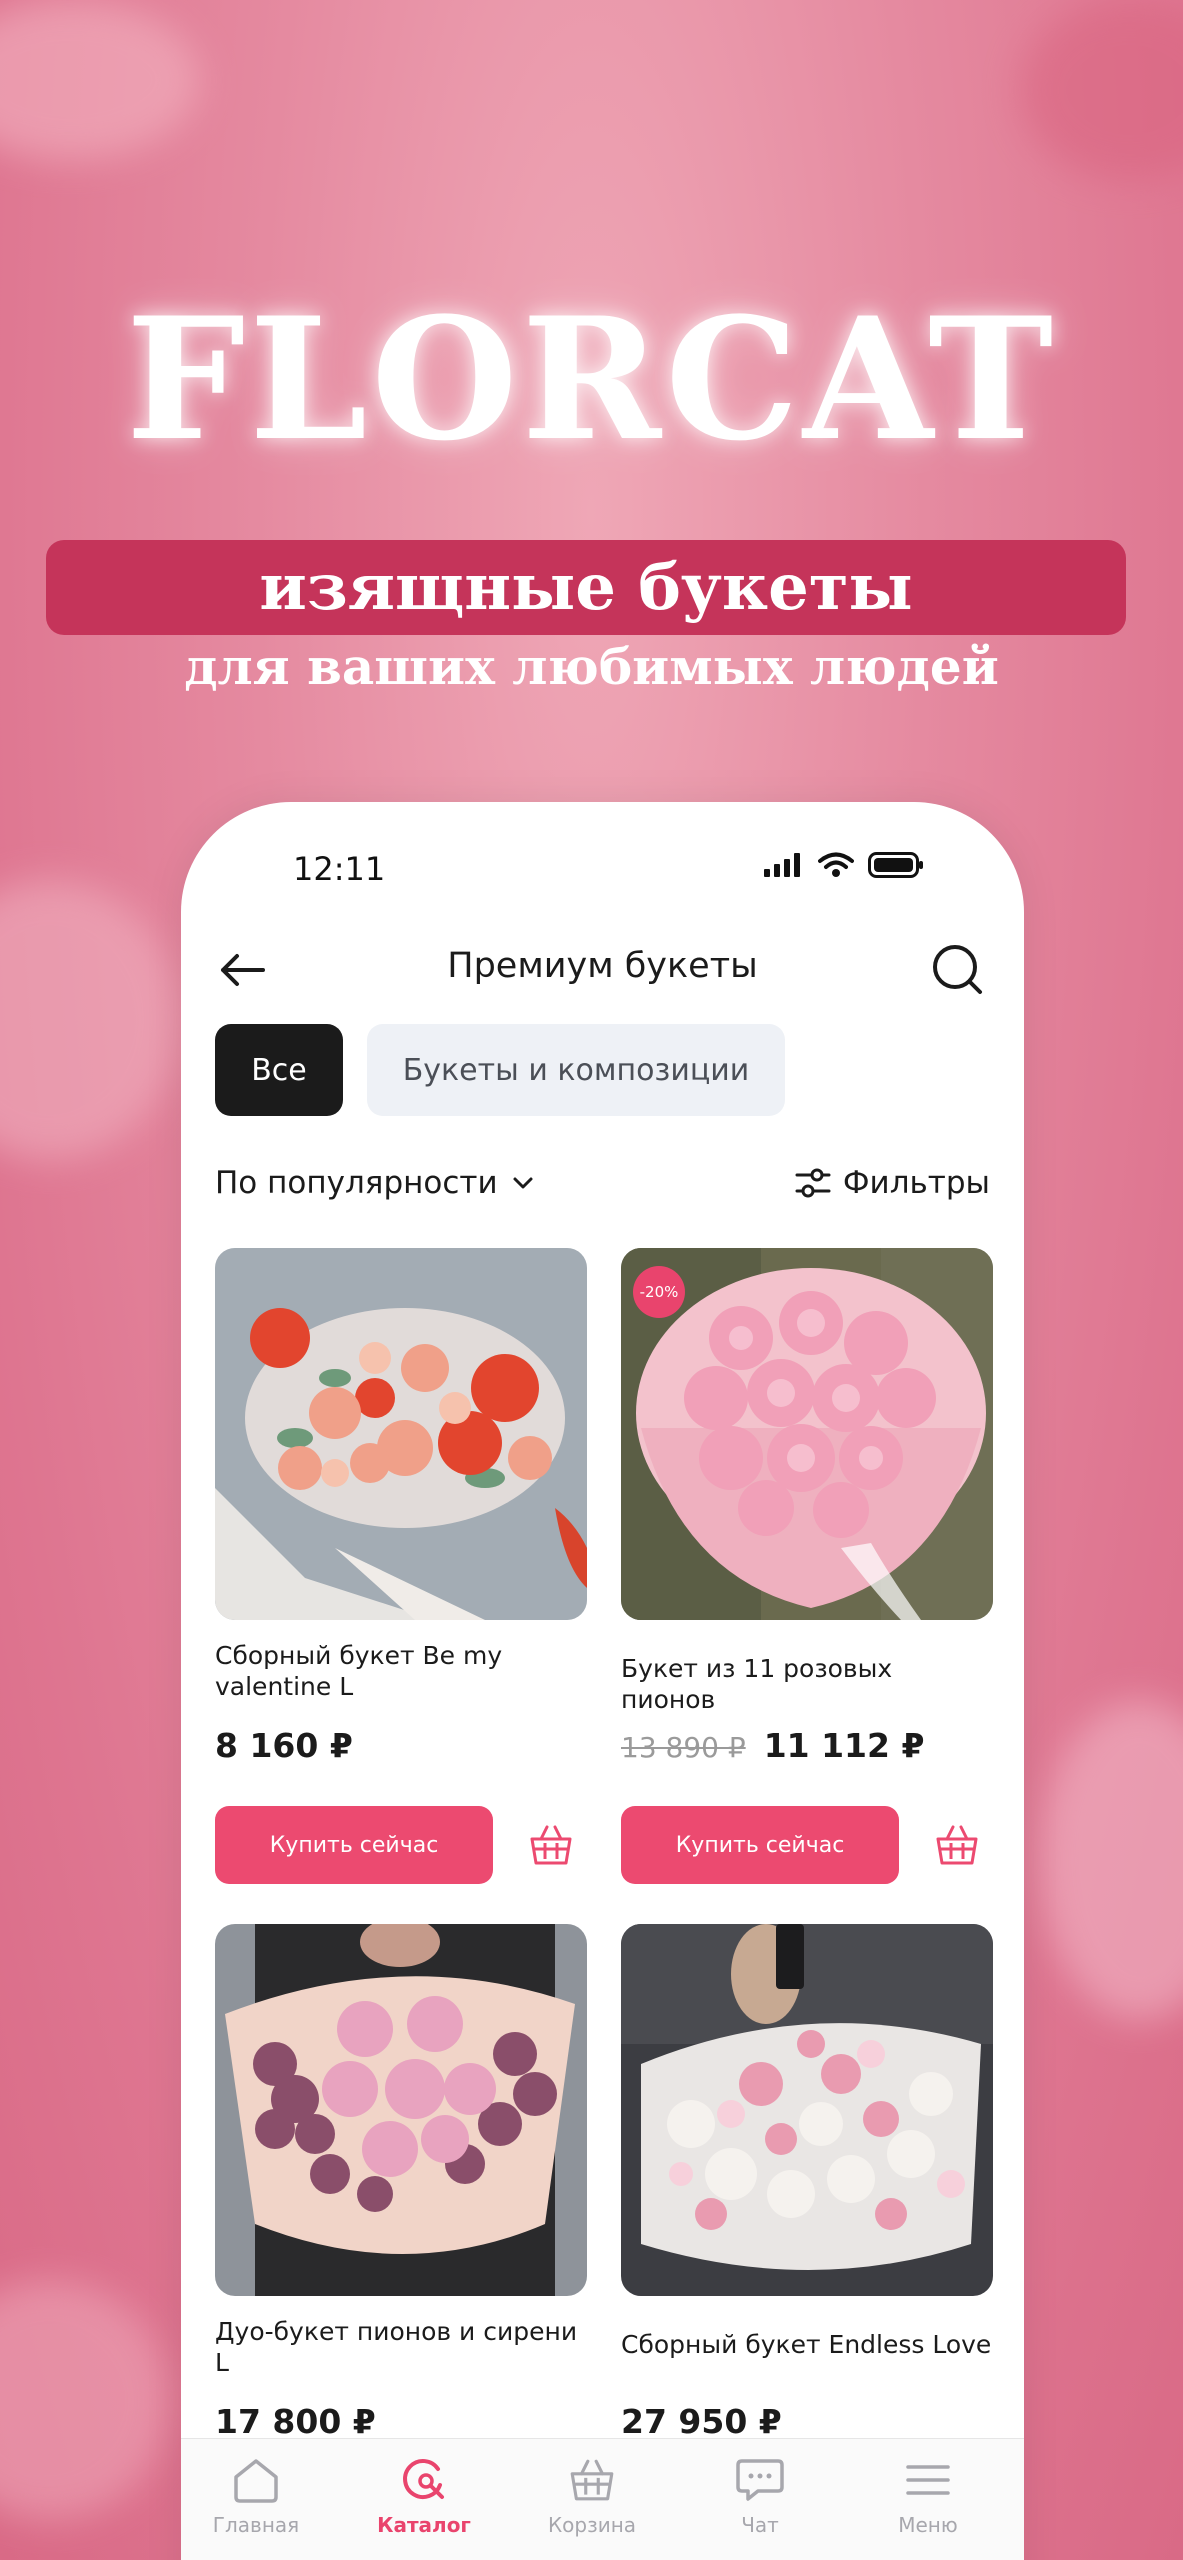 This screenshot has width=1183, height=2560. Describe the element at coordinates (602, 1187) in the screenshot. I see `sort-filter-bar: По популярности Фильтры` at that location.